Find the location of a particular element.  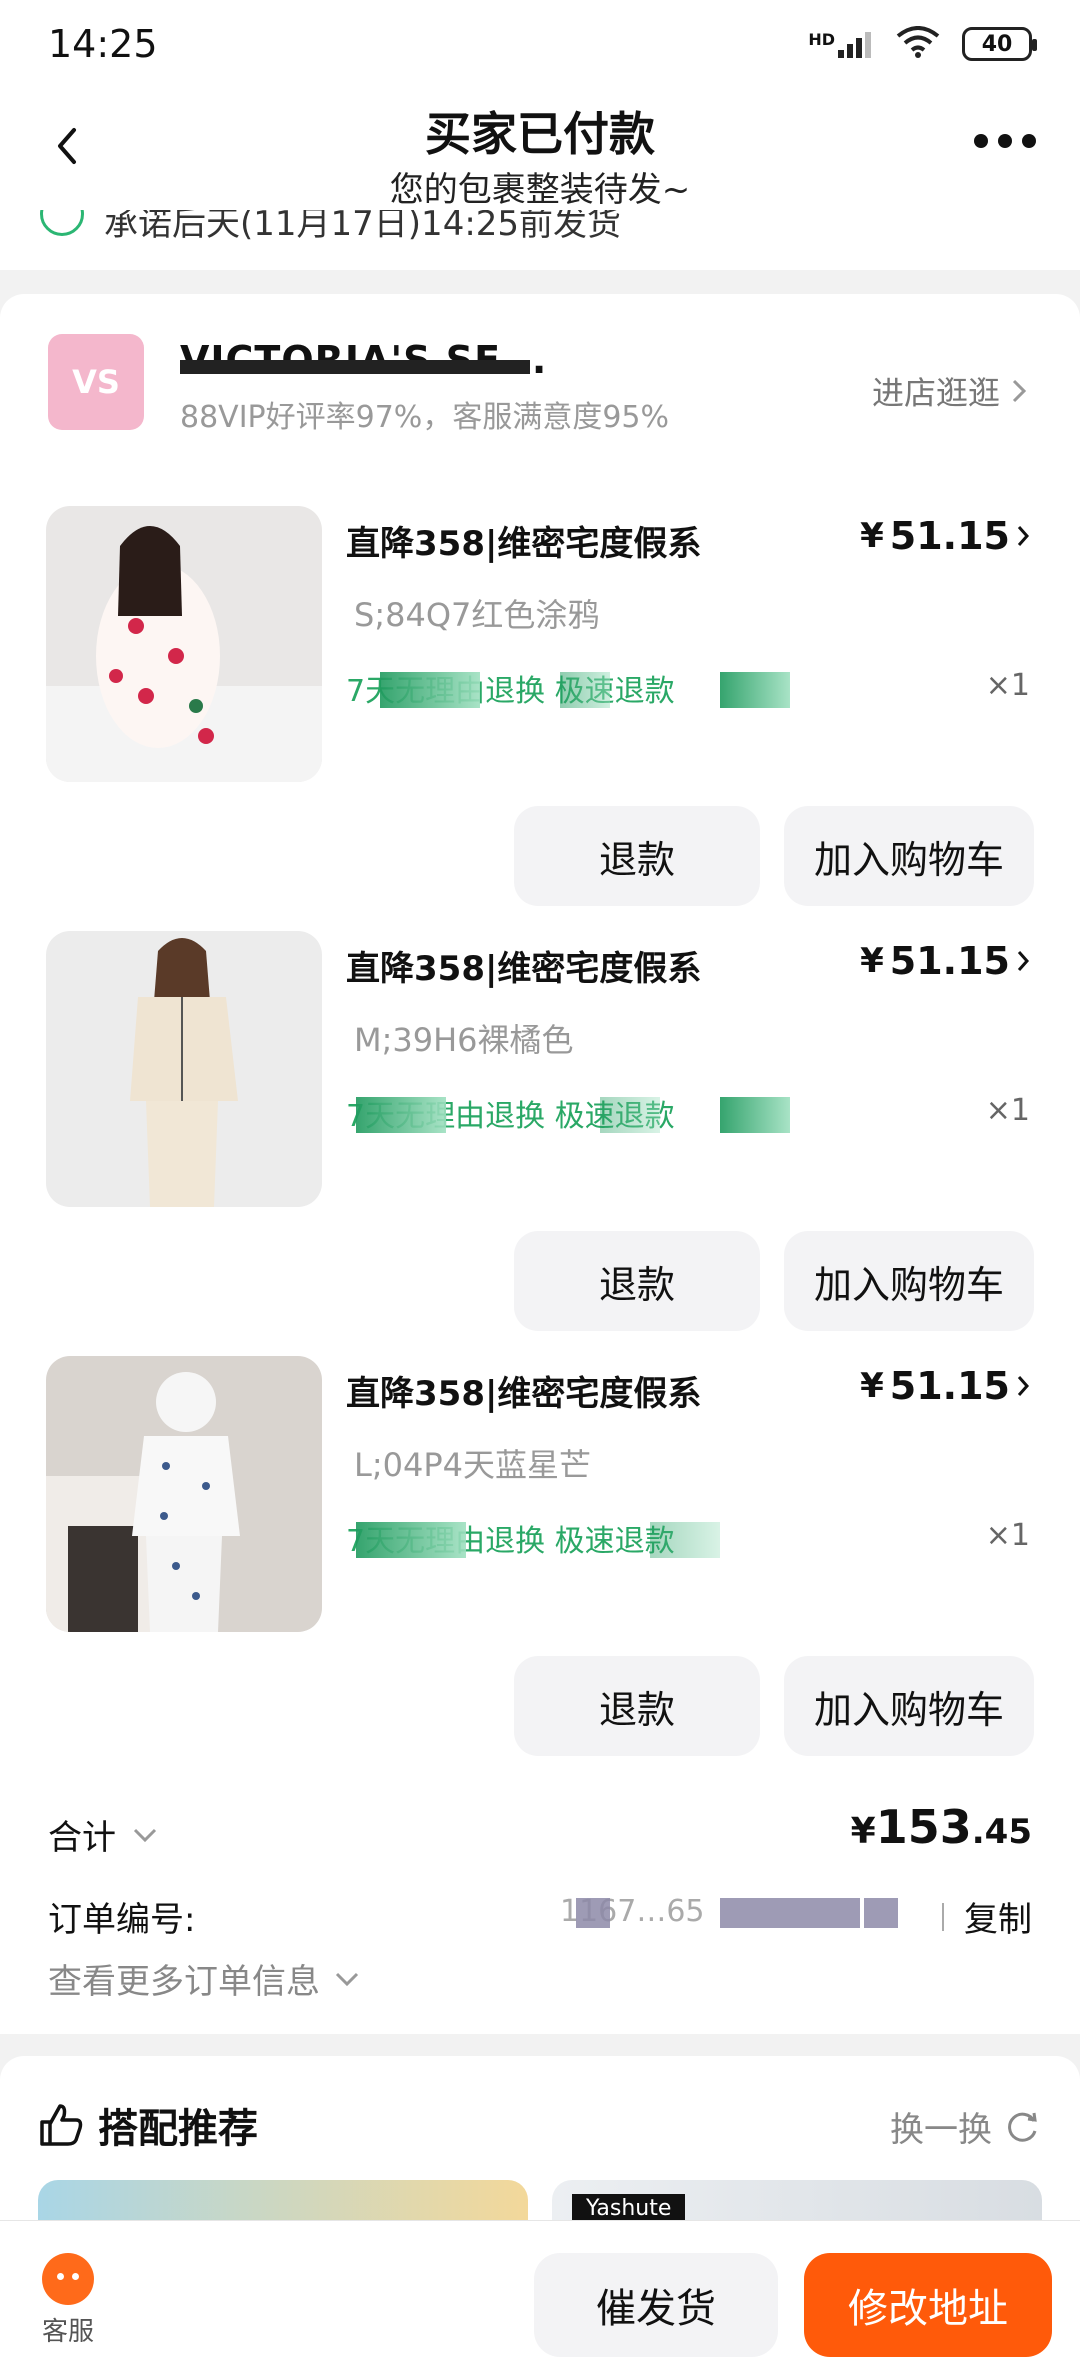

shop-rating: 88VIP好评率97%，客服满意度95% is located at coordinates (424, 417).